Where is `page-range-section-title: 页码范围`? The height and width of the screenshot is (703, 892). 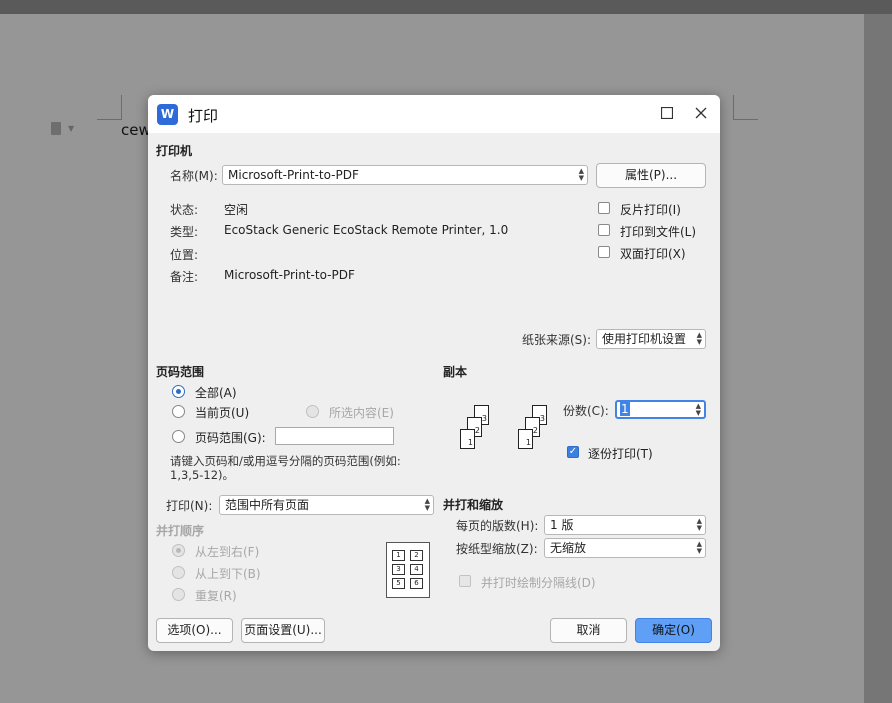
page-range-section-title: 页码范围 is located at coordinates (180, 372).